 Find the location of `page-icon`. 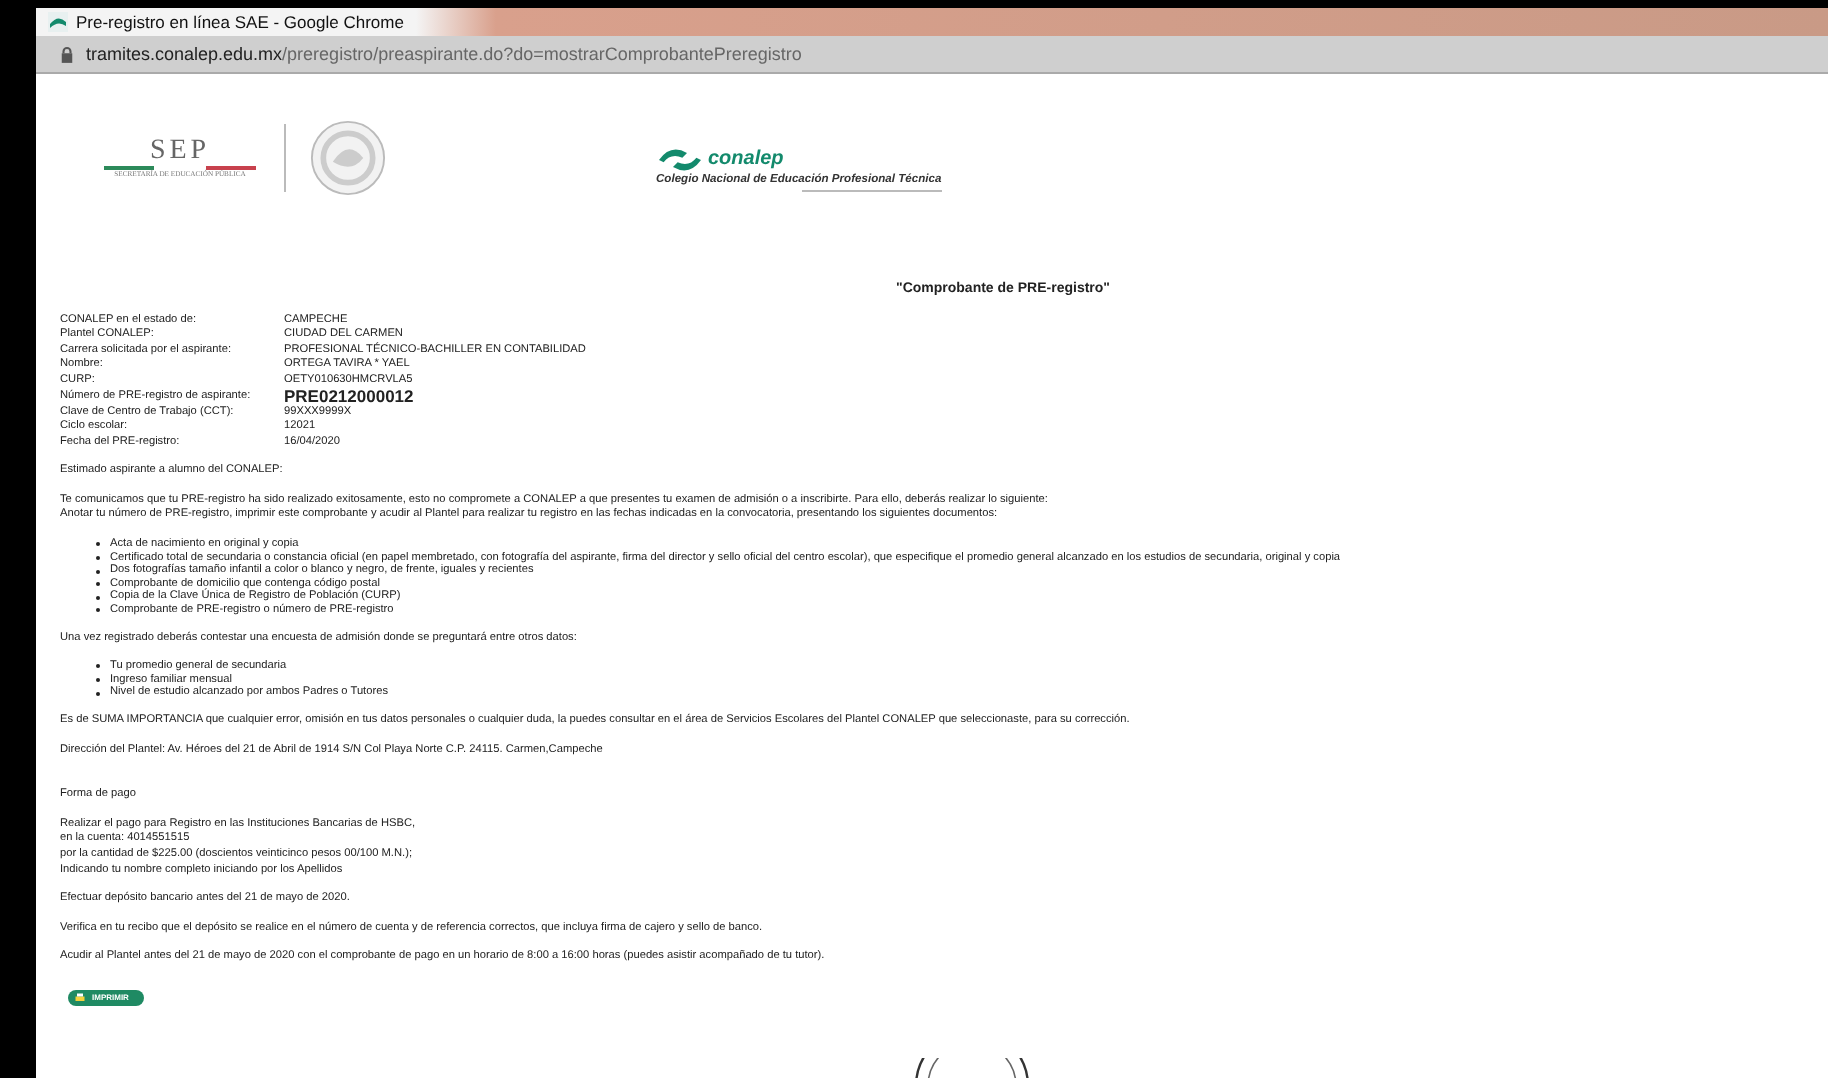

page-icon is located at coordinates (58, 22).